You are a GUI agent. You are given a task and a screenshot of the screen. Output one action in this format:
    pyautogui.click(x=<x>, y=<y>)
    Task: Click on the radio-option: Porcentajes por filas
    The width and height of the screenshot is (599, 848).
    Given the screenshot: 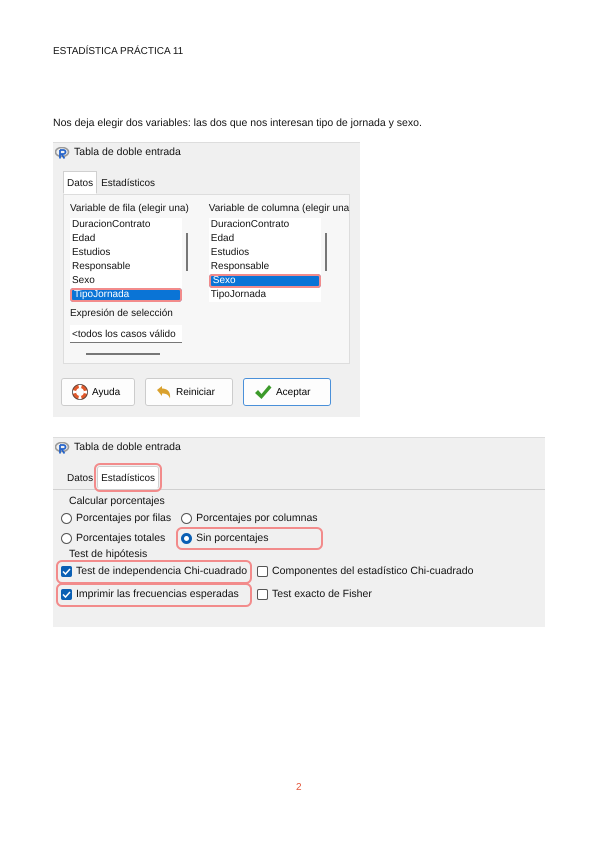 What is the action you would take?
    pyautogui.click(x=116, y=519)
    